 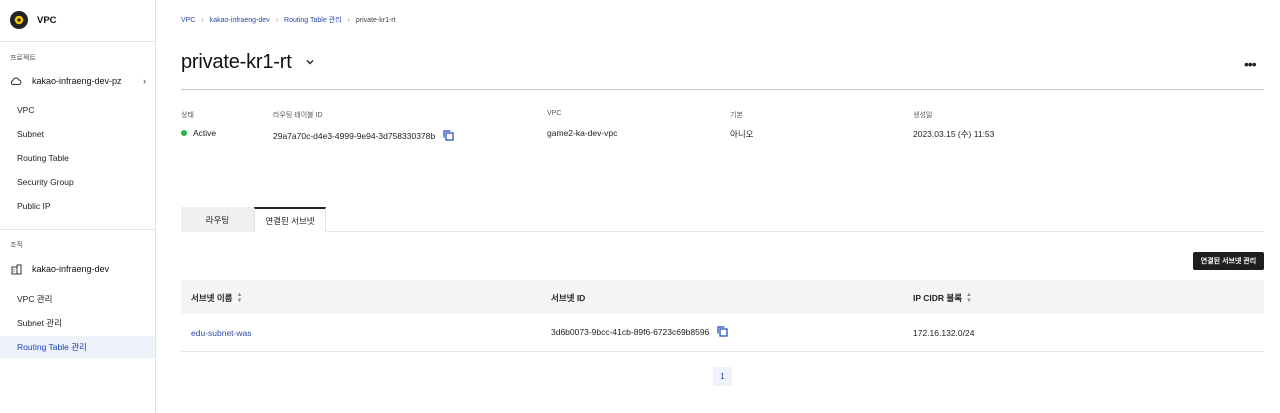 What do you see at coordinates (205, 133) in the screenshot?
I see `status-text: Active` at bounding box center [205, 133].